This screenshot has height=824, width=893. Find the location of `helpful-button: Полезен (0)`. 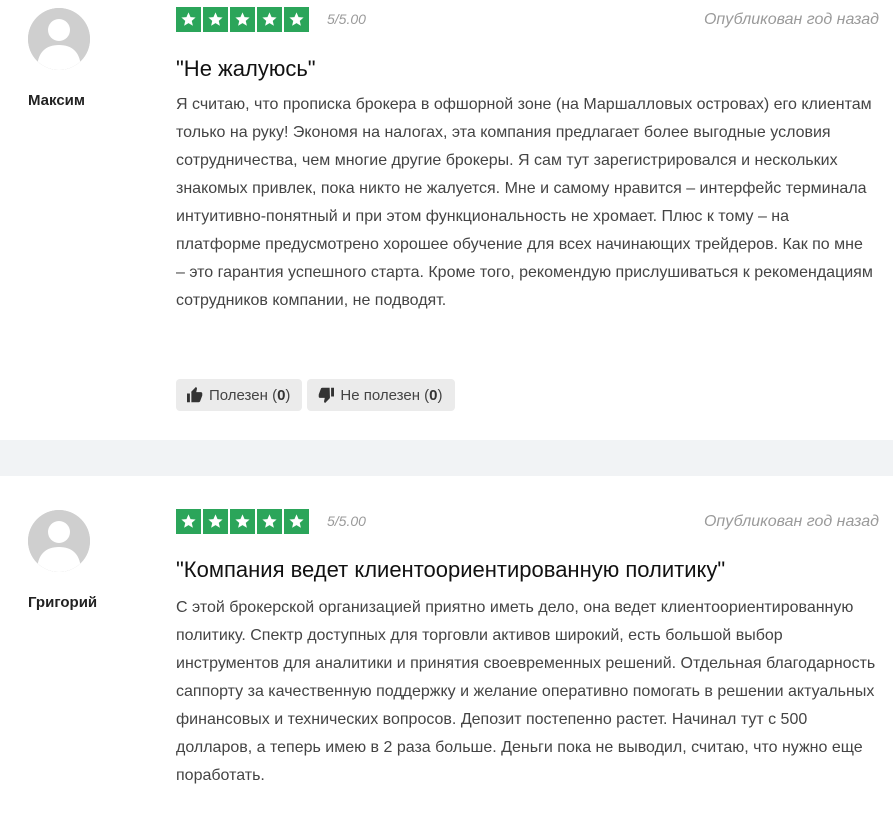

helpful-button: Полезен (0) is located at coordinates (239, 395).